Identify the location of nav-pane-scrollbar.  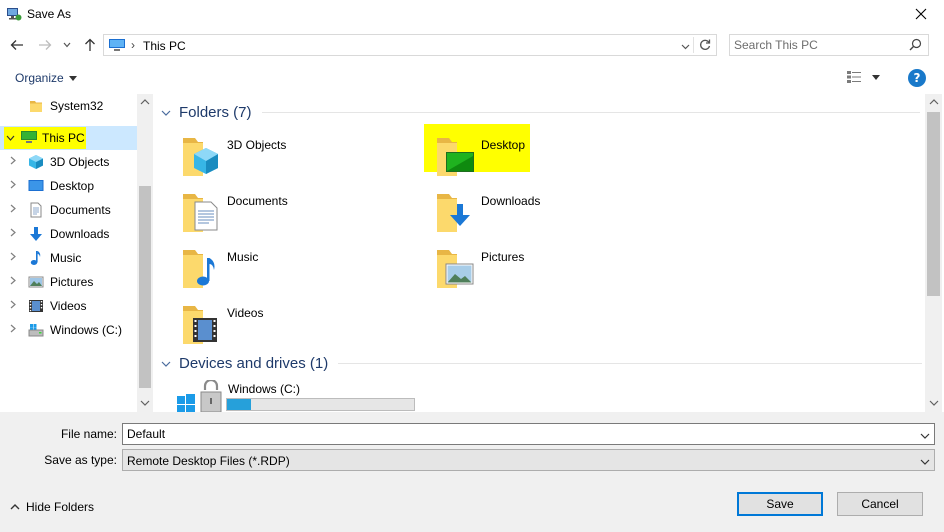
(145, 253).